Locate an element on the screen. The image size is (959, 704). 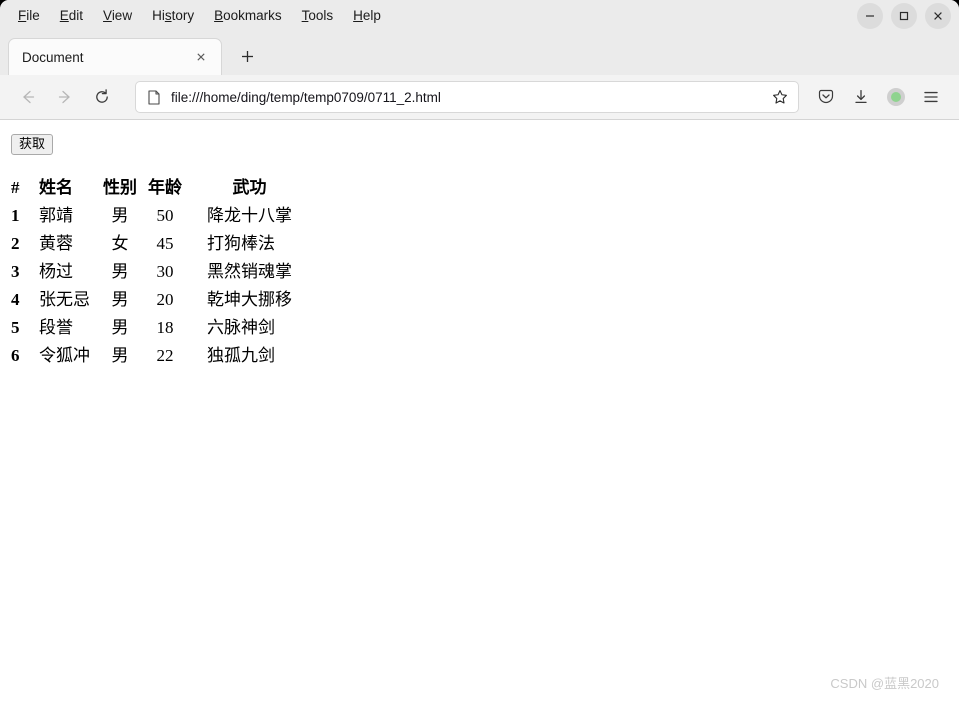
cell-skill: 六脉神剑 is located at coordinates (241, 327).